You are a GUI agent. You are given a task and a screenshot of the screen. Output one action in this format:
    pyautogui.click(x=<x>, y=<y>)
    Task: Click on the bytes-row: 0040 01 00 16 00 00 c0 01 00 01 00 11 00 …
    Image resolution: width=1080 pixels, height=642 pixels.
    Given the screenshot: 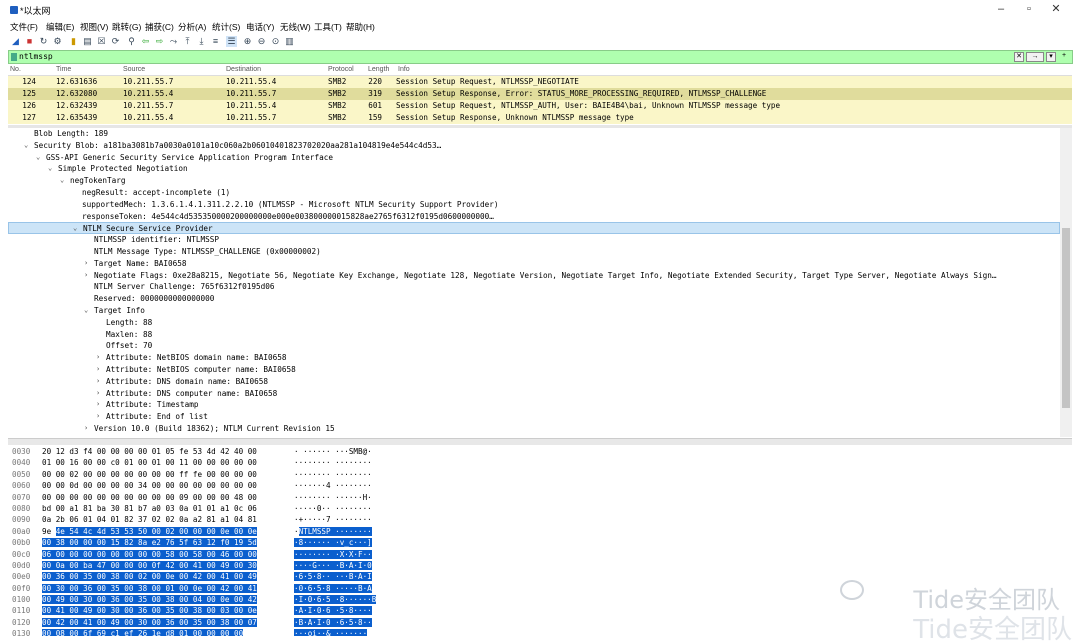 What is the action you would take?
    pyautogui.click(x=540, y=462)
    